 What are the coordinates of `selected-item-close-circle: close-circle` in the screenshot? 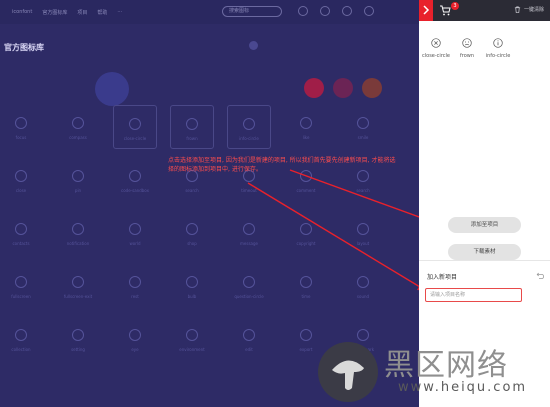 It's located at (436, 48).